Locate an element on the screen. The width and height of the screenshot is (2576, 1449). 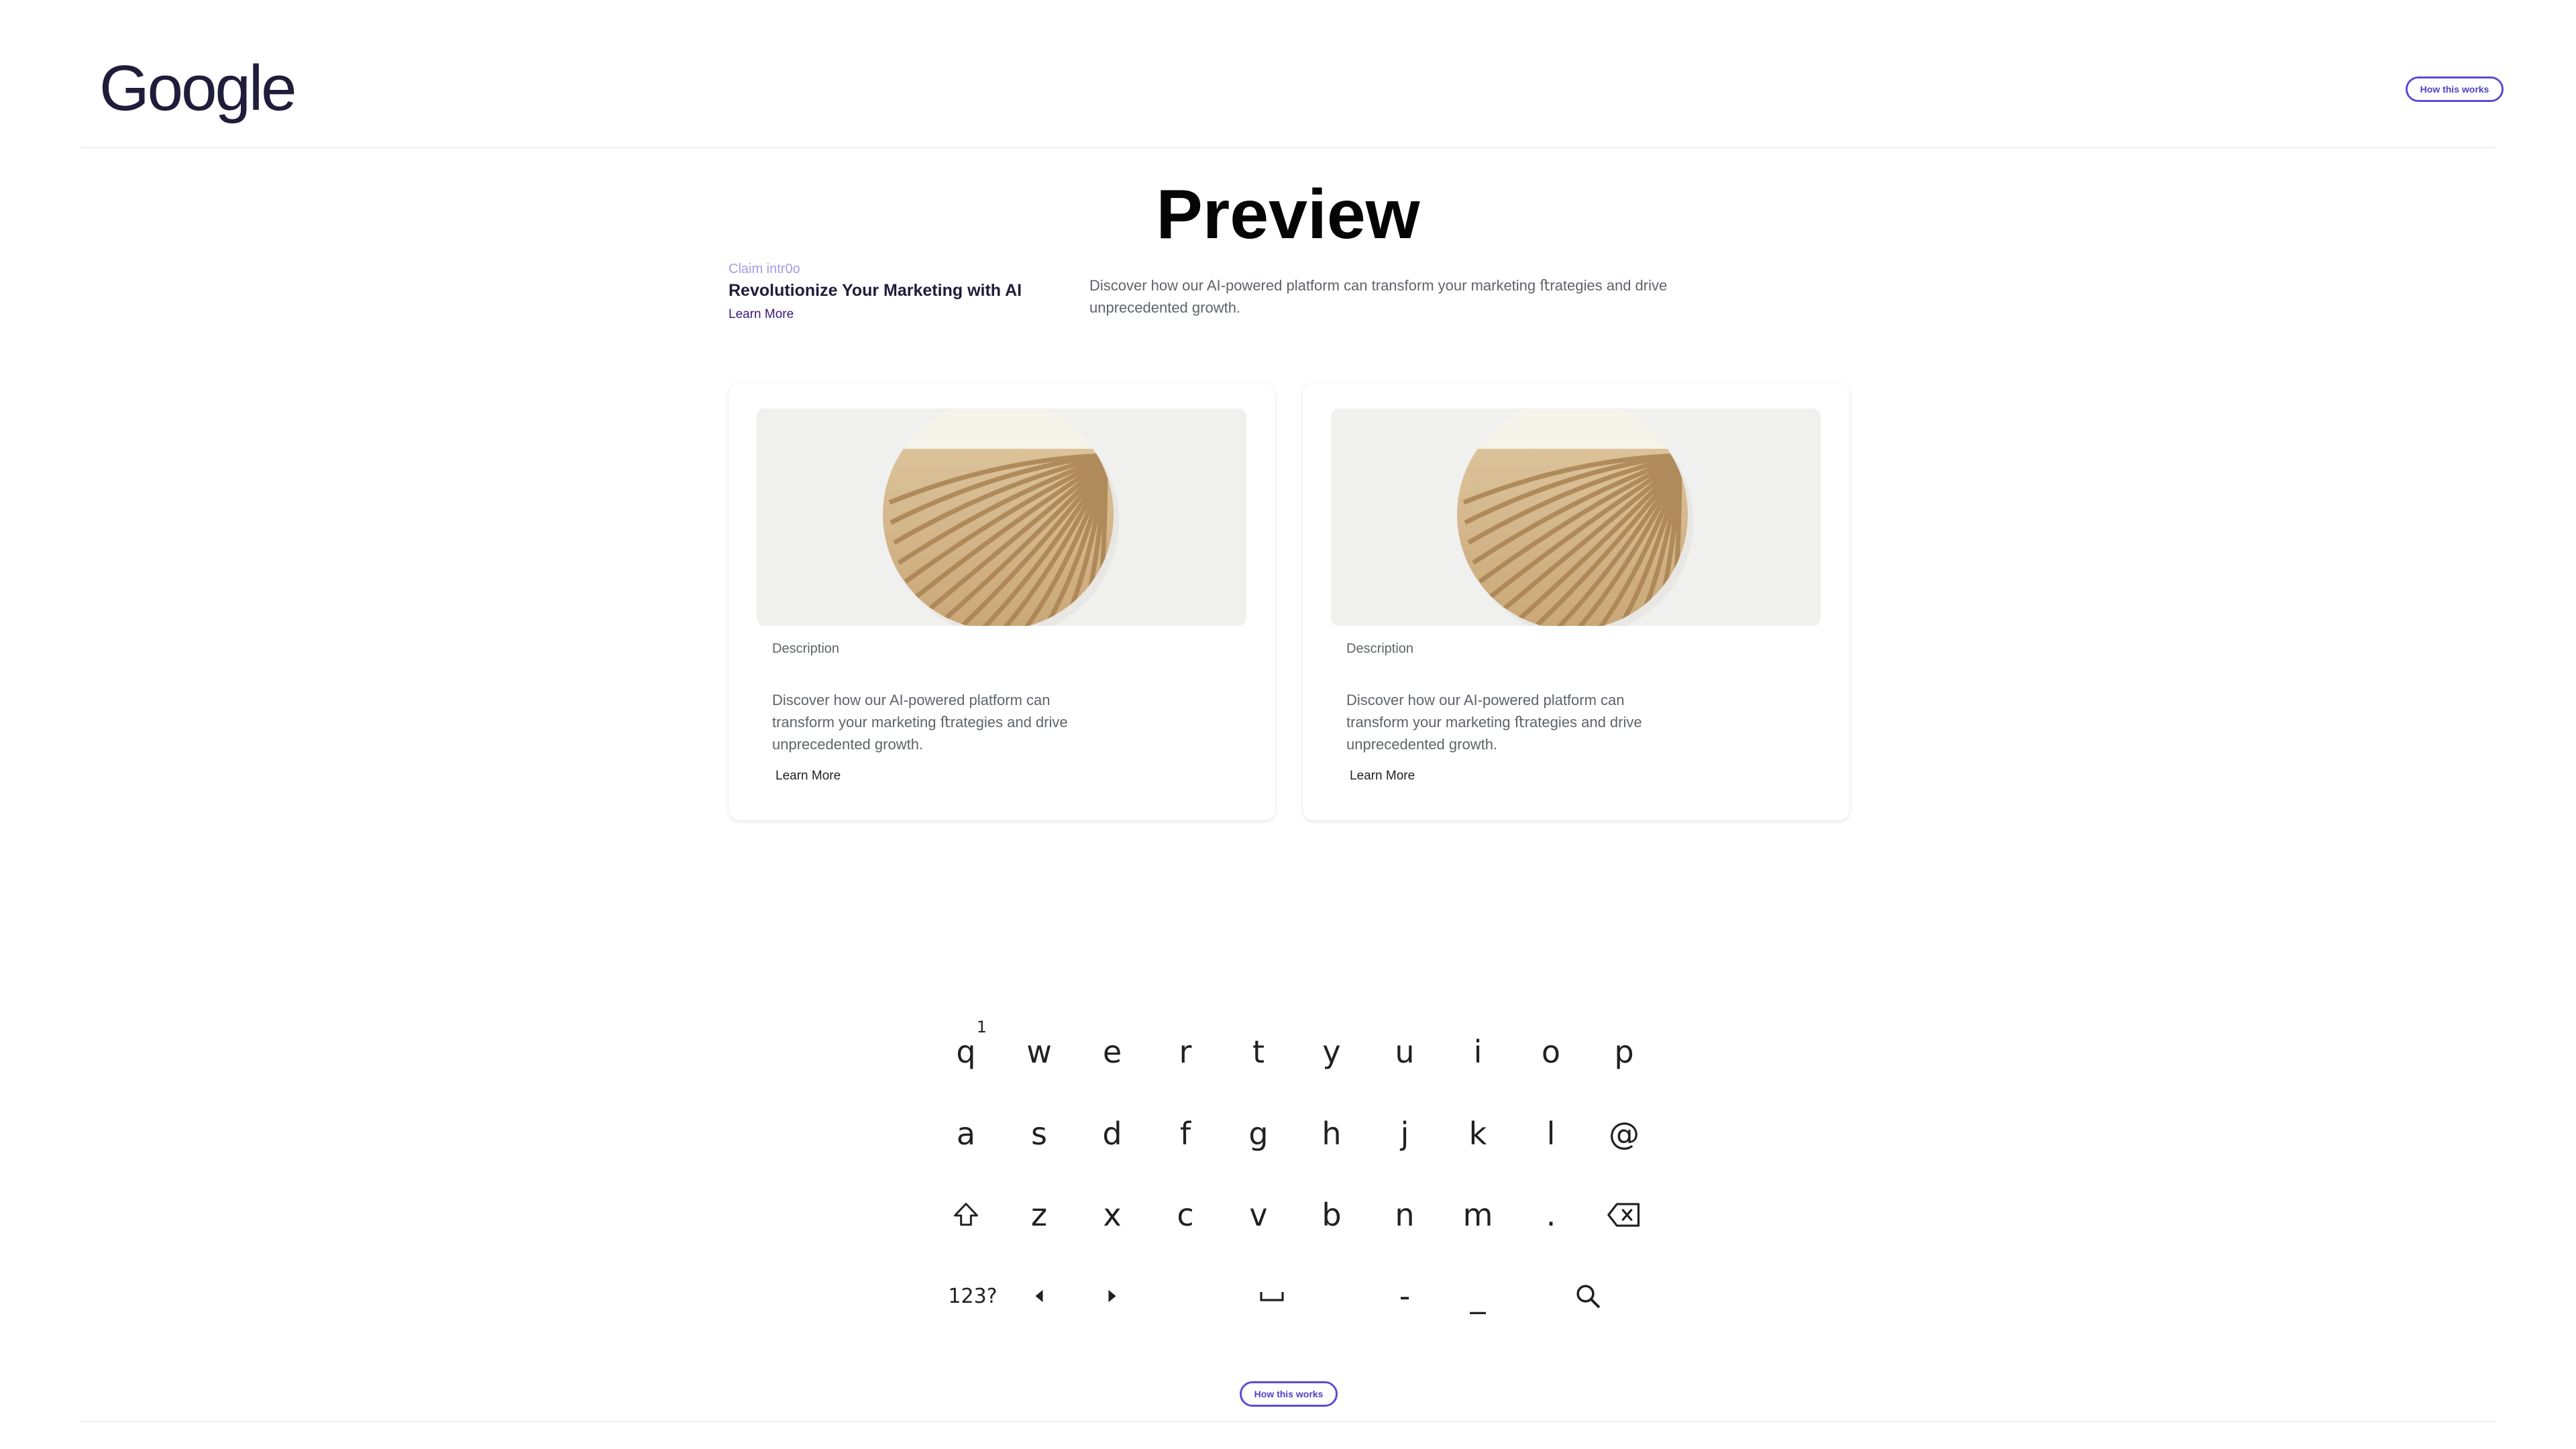
key-c: c is located at coordinates (1185, 1215).